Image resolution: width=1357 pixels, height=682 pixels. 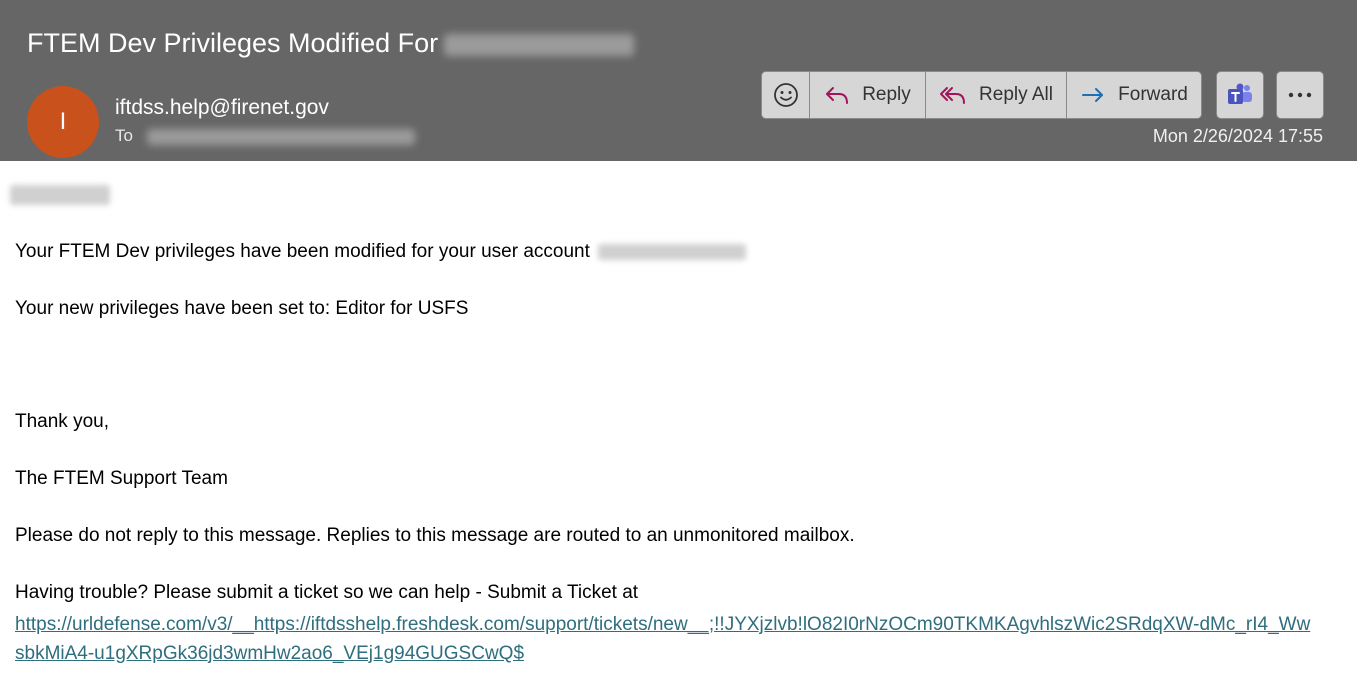 I want to click on to-line: To, so click(x=265, y=136).